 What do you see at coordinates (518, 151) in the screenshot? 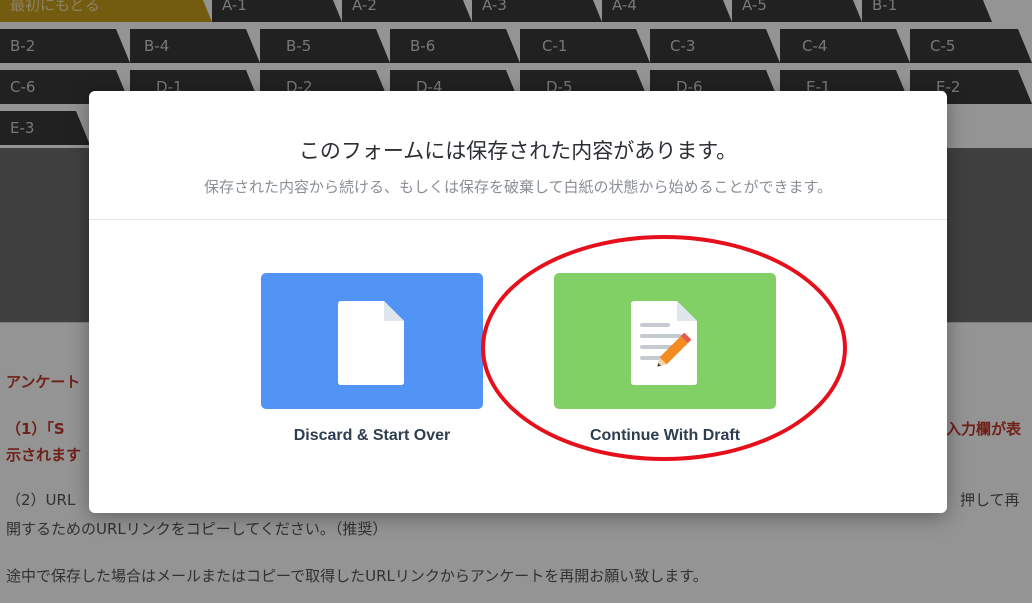
I see `dialog-title: このフォームには保存された内容があります。` at bounding box center [518, 151].